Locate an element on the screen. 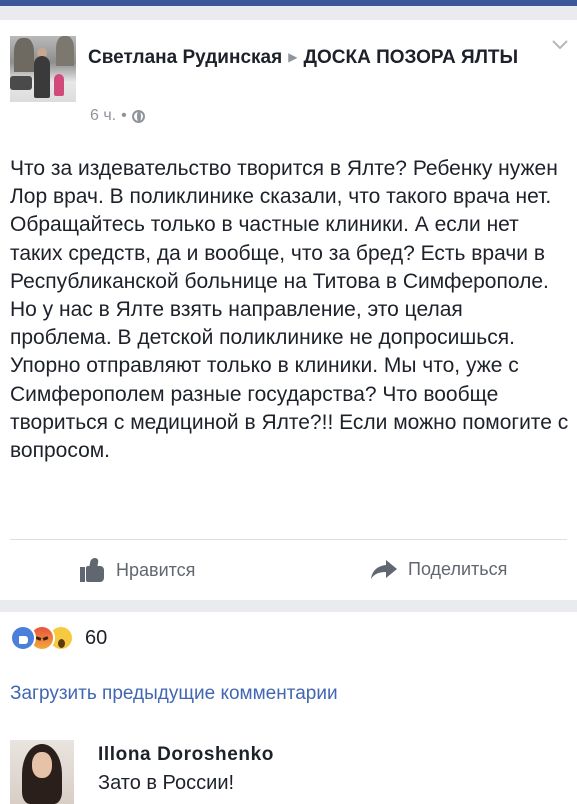 The width and height of the screenshot is (577, 804). post-time: 6 ч. is located at coordinates (103, 116).